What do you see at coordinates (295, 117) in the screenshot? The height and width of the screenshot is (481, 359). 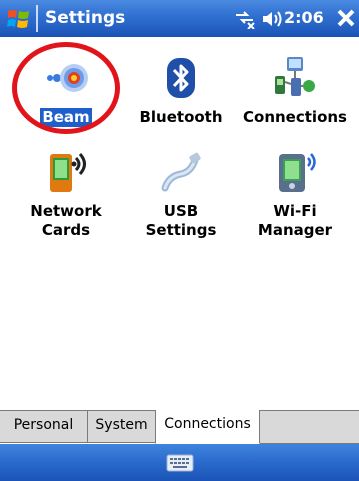 I see `connections-label: Connections` at bounding box center [295, 117].